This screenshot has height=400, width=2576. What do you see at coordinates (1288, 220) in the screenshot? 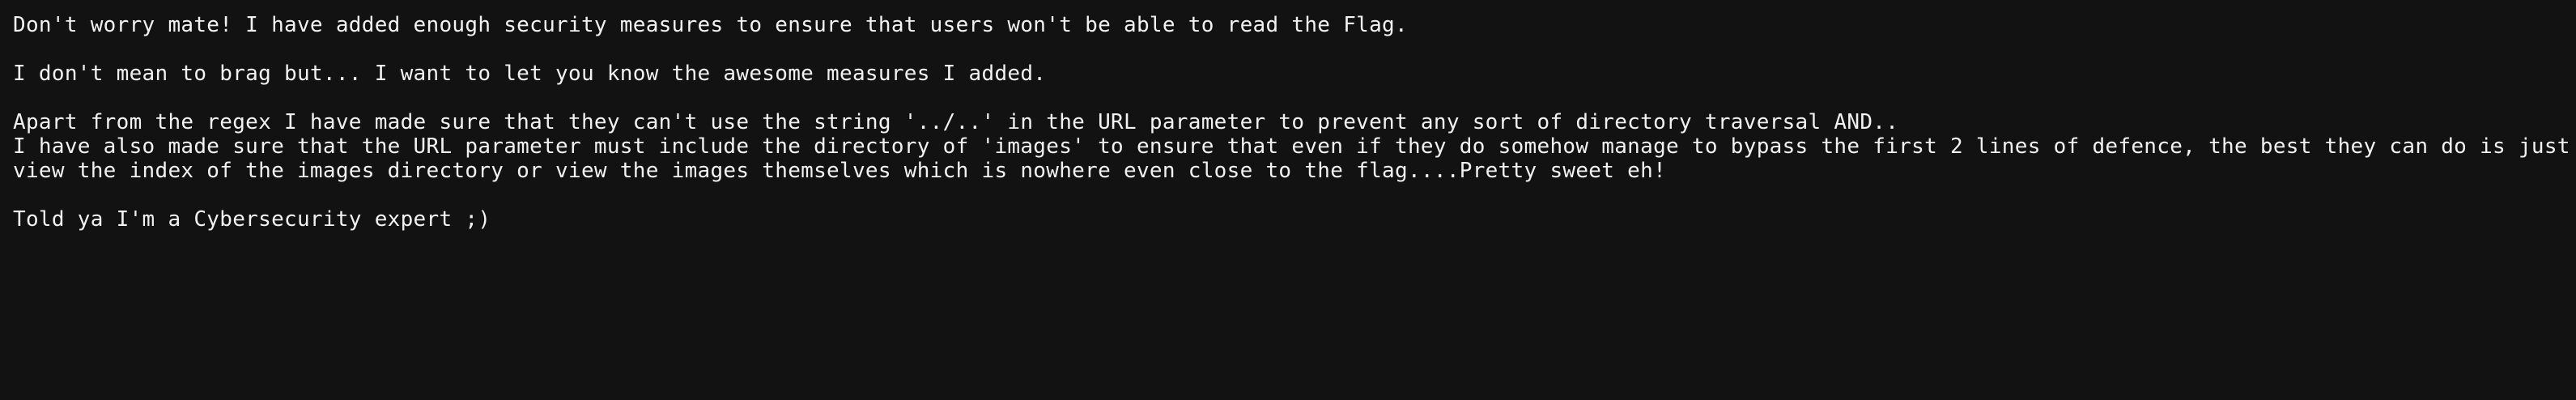
I see `paragraph-signoff: Told ya I'm a Cybersecurity expert ;)` at bounding box center [1288, 220].